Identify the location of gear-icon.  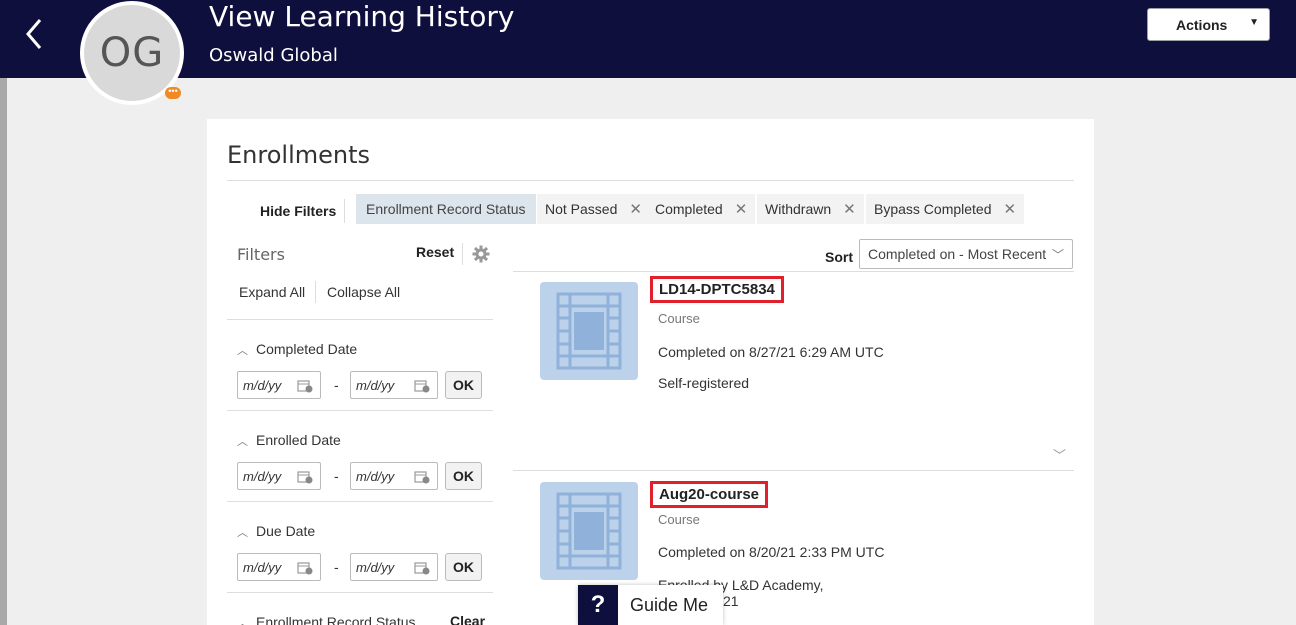
(481, 254).